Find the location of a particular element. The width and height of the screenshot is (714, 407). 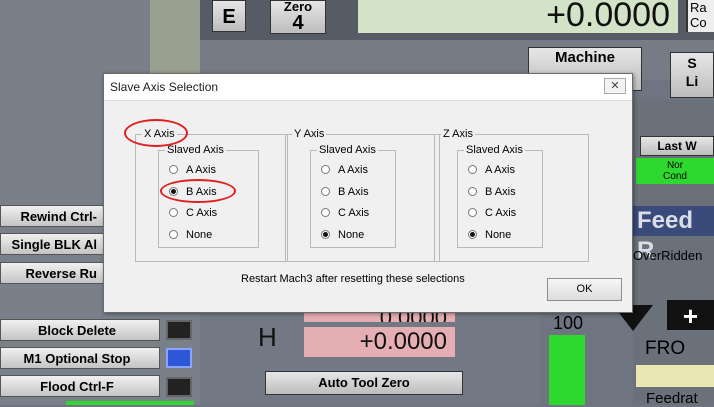

rewind-button: Rewind Ctrl- is located at coordinates (52, 216).